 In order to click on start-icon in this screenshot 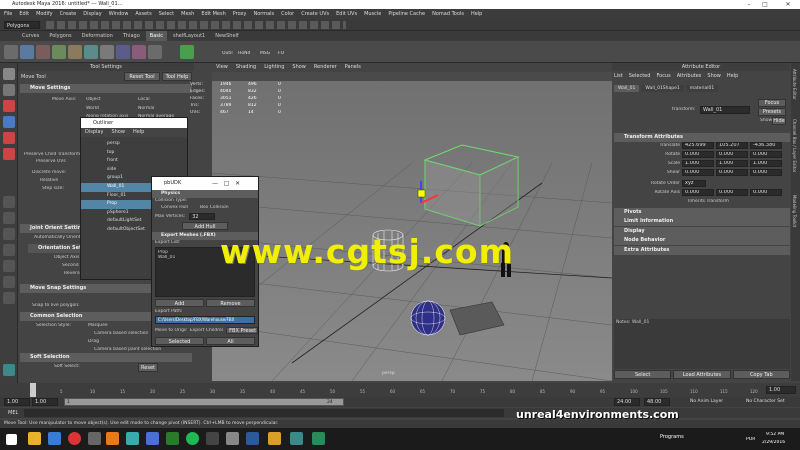, I will do `click(11, 439)`.